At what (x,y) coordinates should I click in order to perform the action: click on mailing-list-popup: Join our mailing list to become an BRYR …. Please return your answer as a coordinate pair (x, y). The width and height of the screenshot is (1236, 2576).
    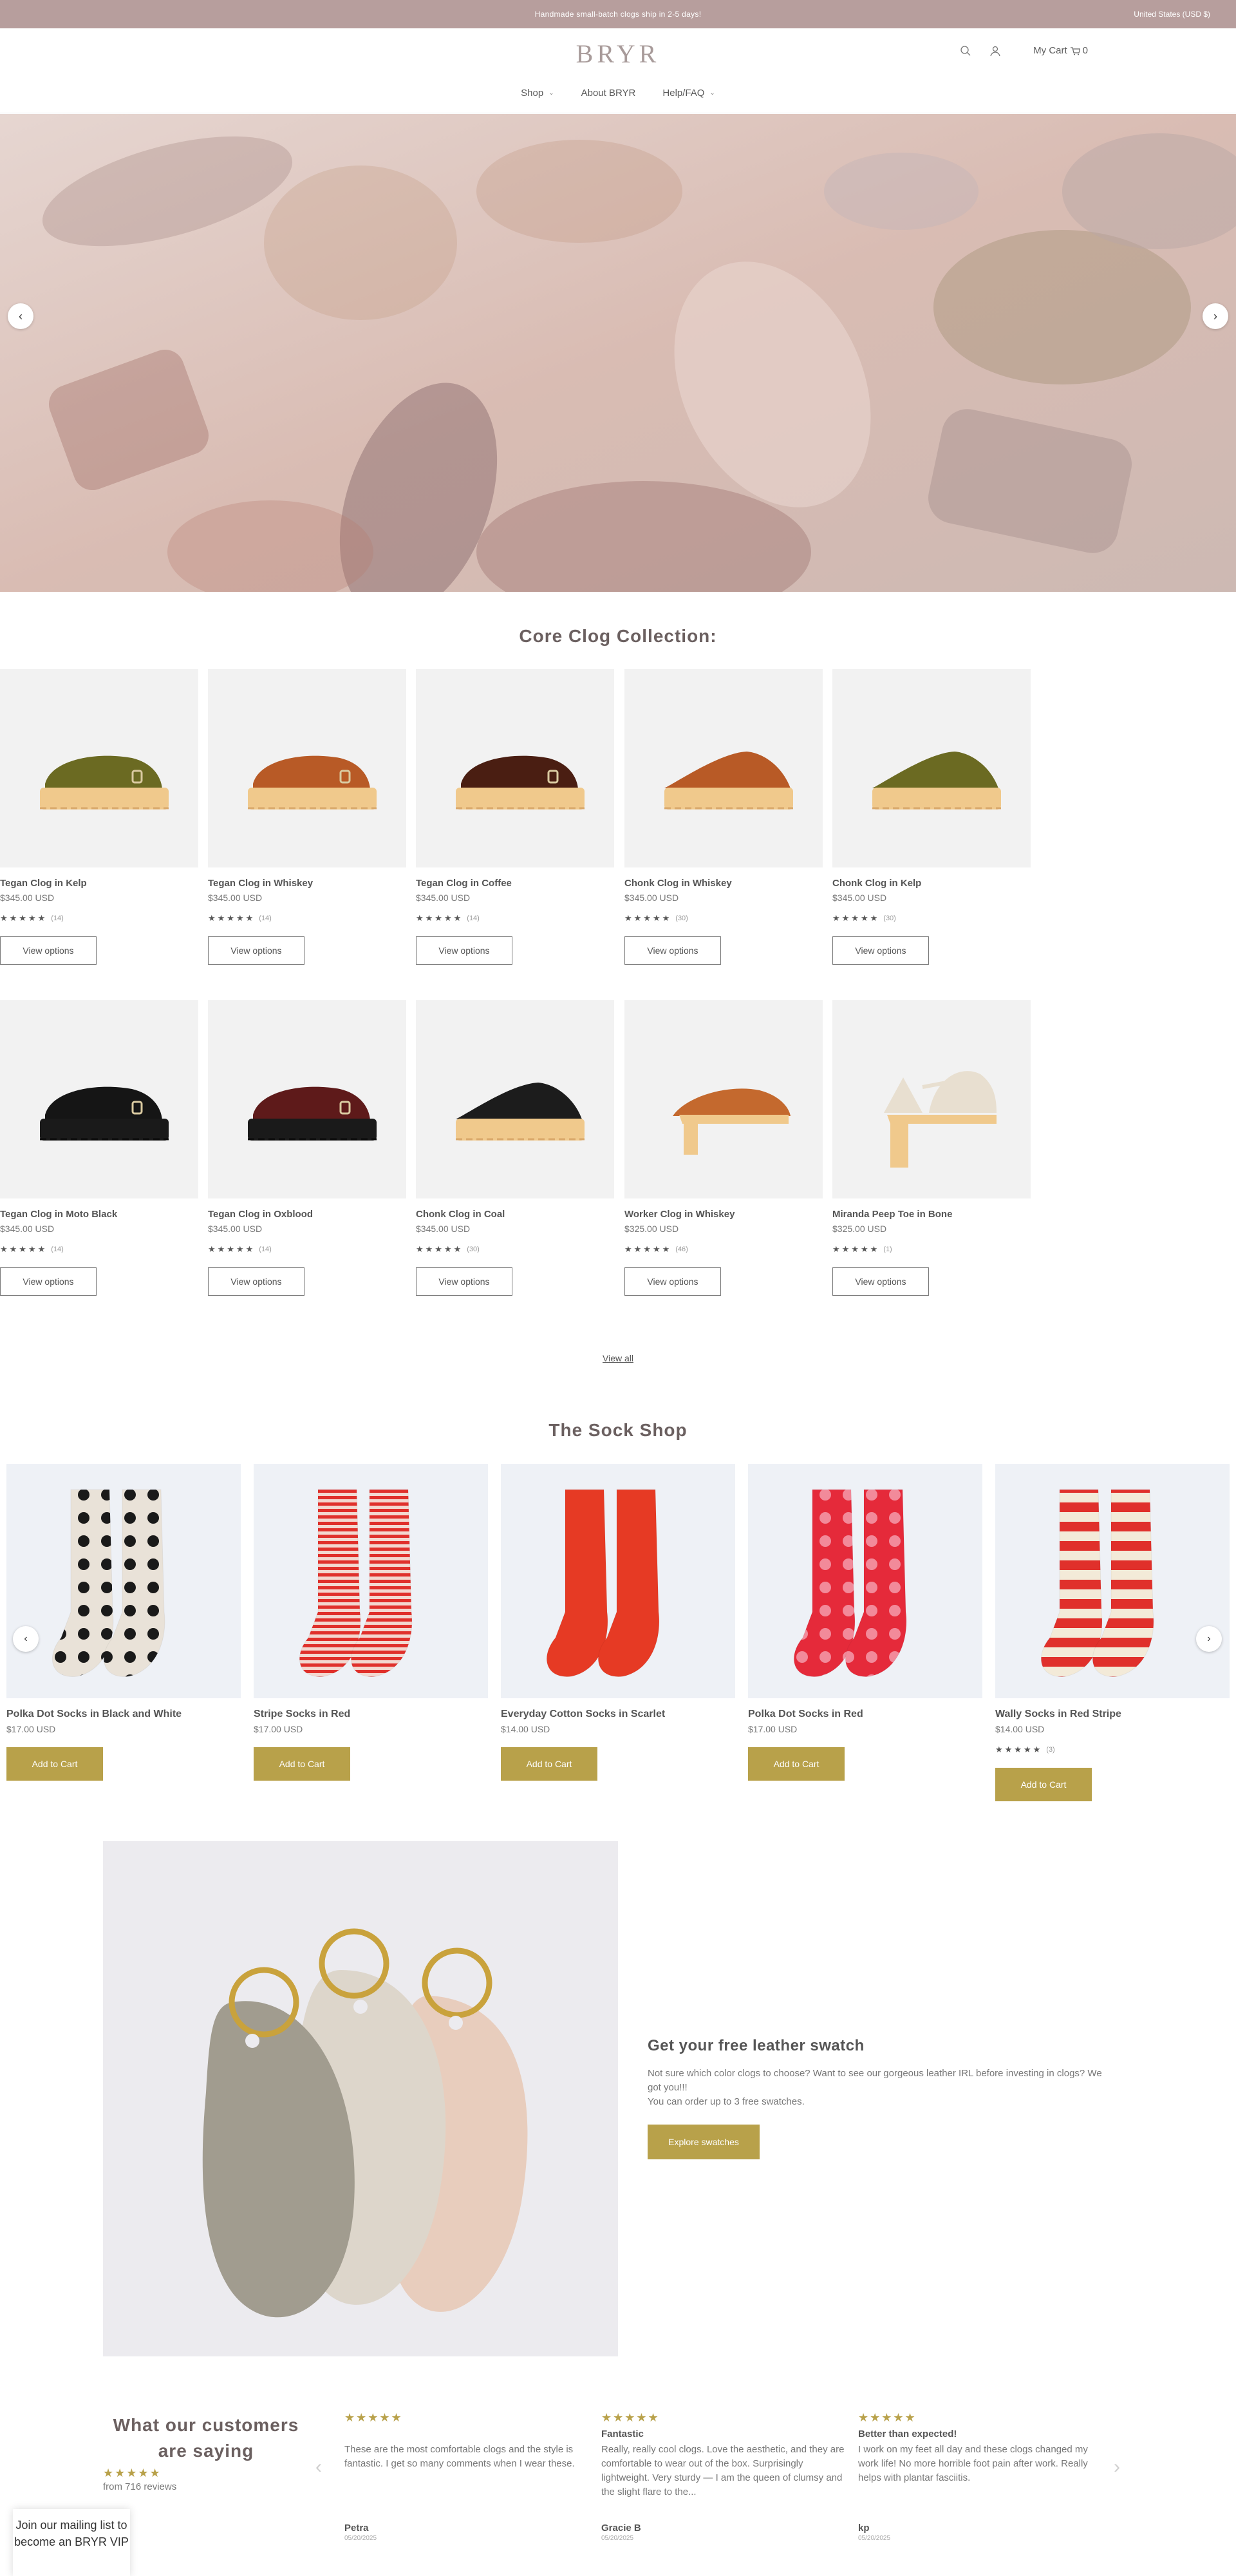
    Looking at the image, I should click on (71, 2542).